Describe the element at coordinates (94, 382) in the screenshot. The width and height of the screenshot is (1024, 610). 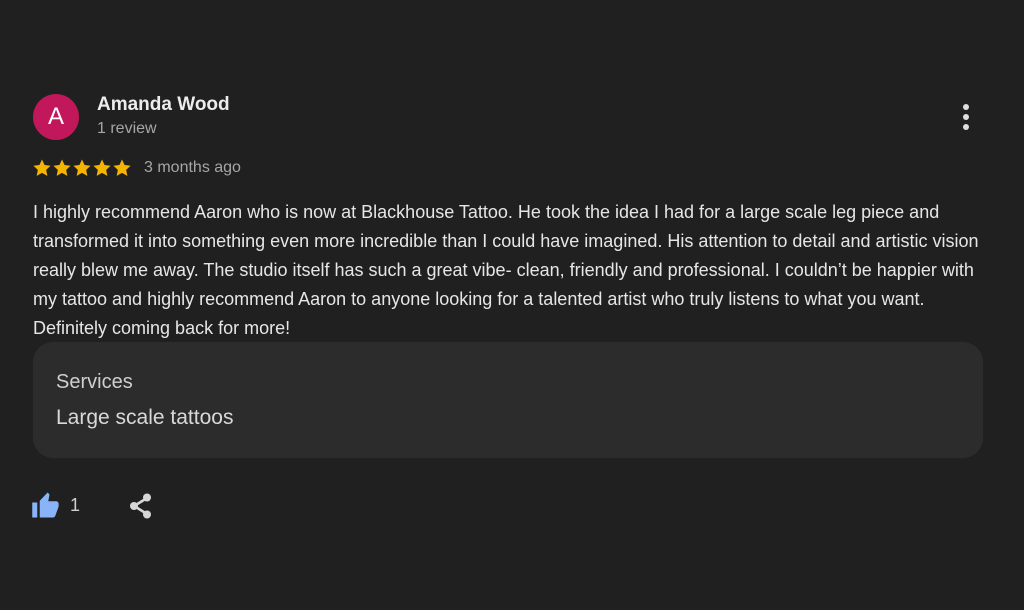
I see `services-title: Services` at that location.